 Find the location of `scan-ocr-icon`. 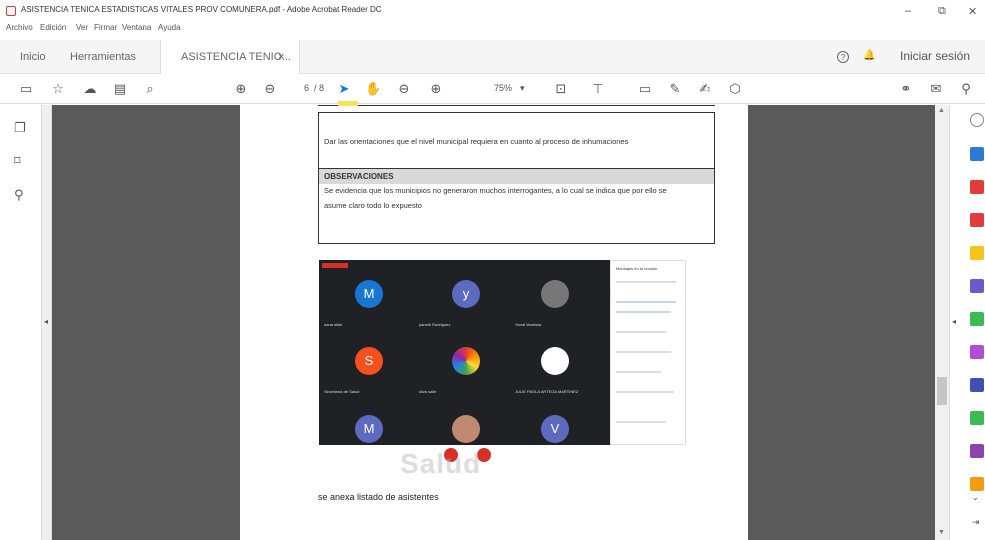

scan-ocr-icon is located at coordinates (977, 418).